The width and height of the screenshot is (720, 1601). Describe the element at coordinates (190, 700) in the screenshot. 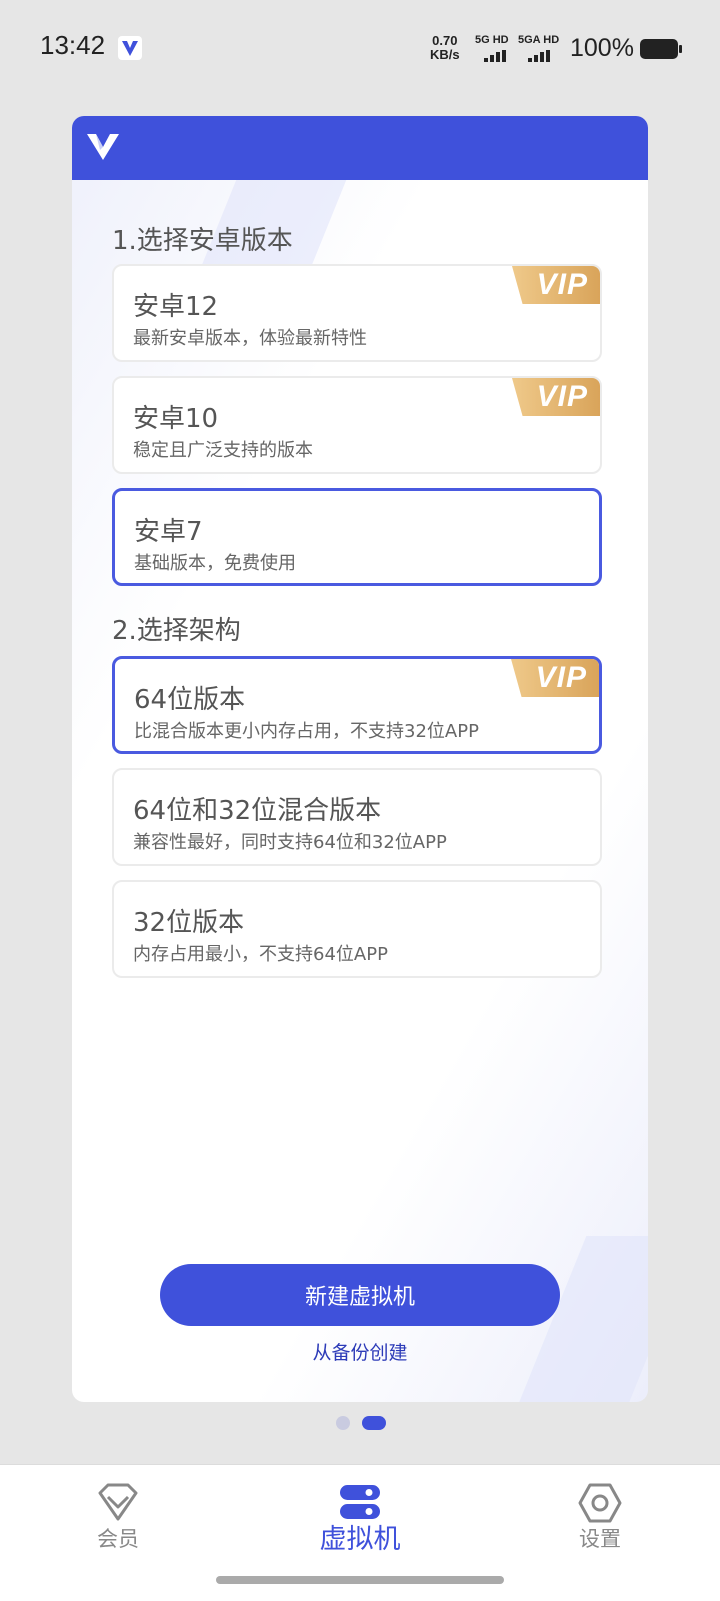

I see `option-title: 64位版本` at that location.